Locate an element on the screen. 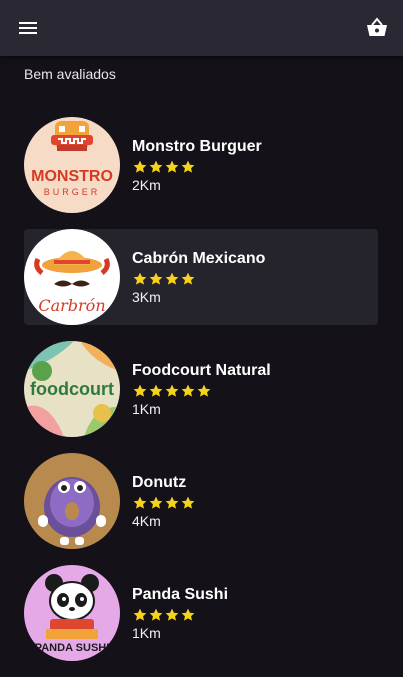 Image resolution: width=403 pixels, height=677 pixels. restaurant-logo is located at coordinates (72, 501).